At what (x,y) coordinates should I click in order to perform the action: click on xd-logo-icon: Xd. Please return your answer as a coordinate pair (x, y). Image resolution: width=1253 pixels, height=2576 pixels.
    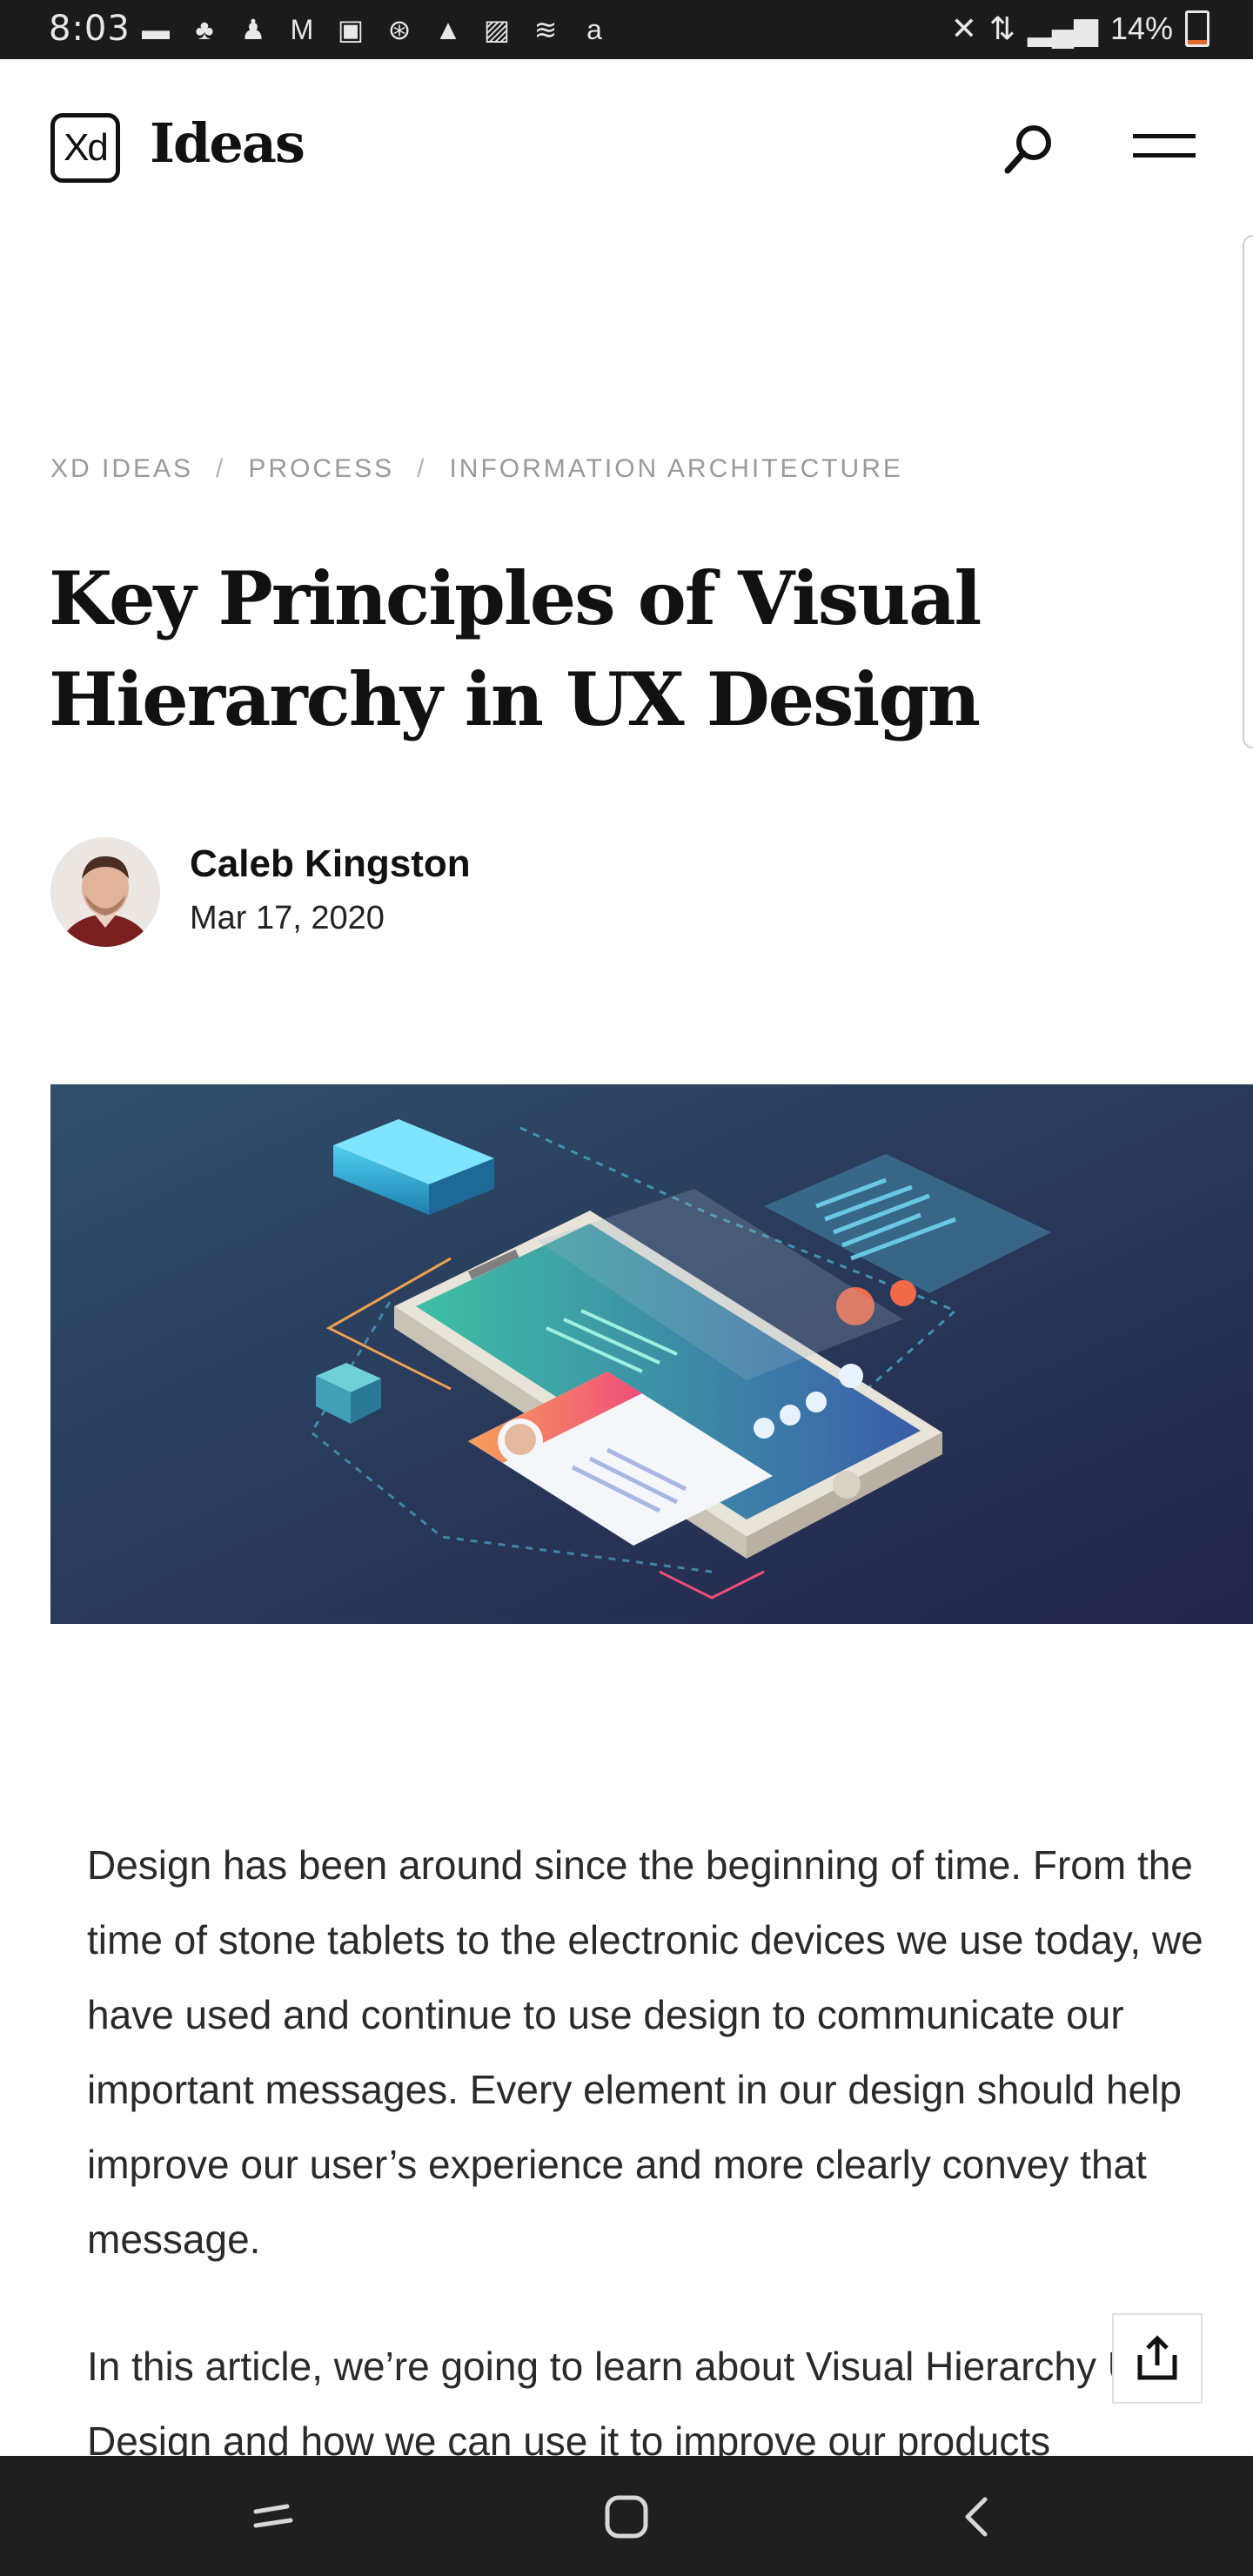
    Looking at the image, I should click on (85, 148).